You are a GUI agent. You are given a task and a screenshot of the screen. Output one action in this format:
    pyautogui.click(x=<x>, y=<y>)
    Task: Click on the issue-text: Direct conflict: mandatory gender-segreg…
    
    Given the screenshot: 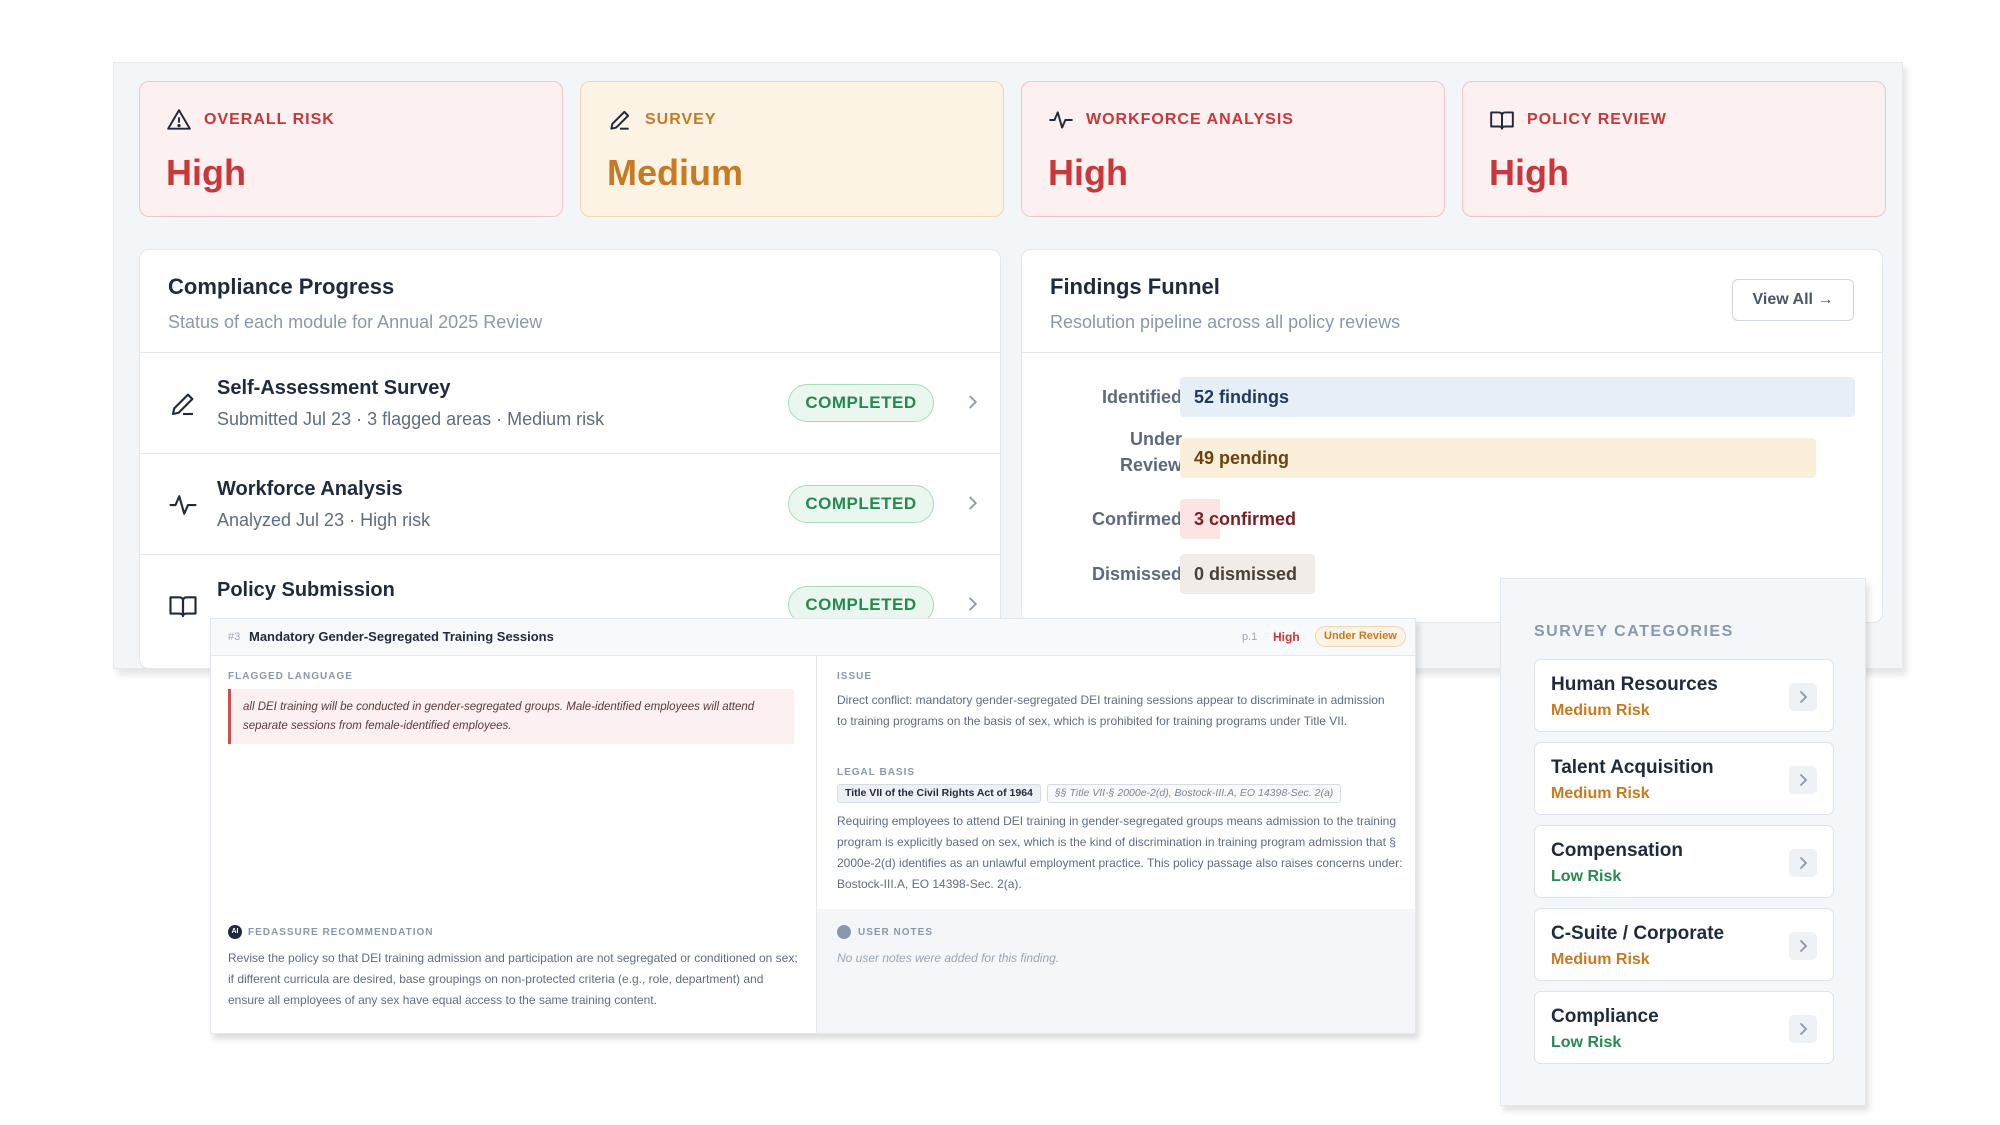 What is the action you would take?
    pyautogui.click(x=1111, y=710)
    